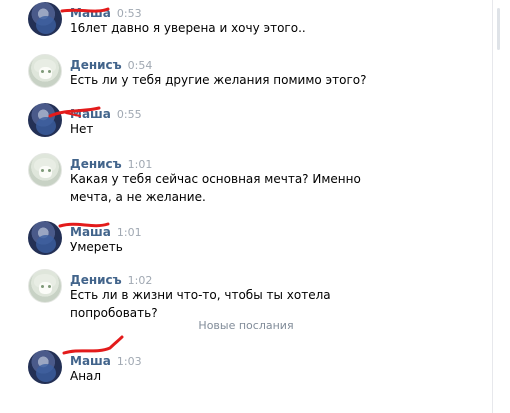 The width and height of the screenshot is (510, 413). I want to click on message-header: Маша 1:03, so click(106, 359).